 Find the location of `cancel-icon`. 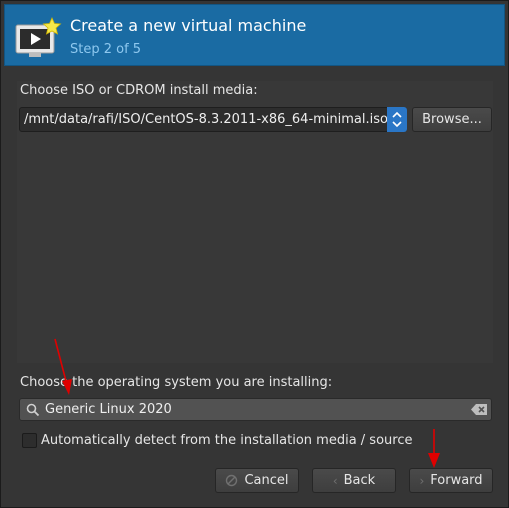

cancel-icon is located at coordinates (232, 480).